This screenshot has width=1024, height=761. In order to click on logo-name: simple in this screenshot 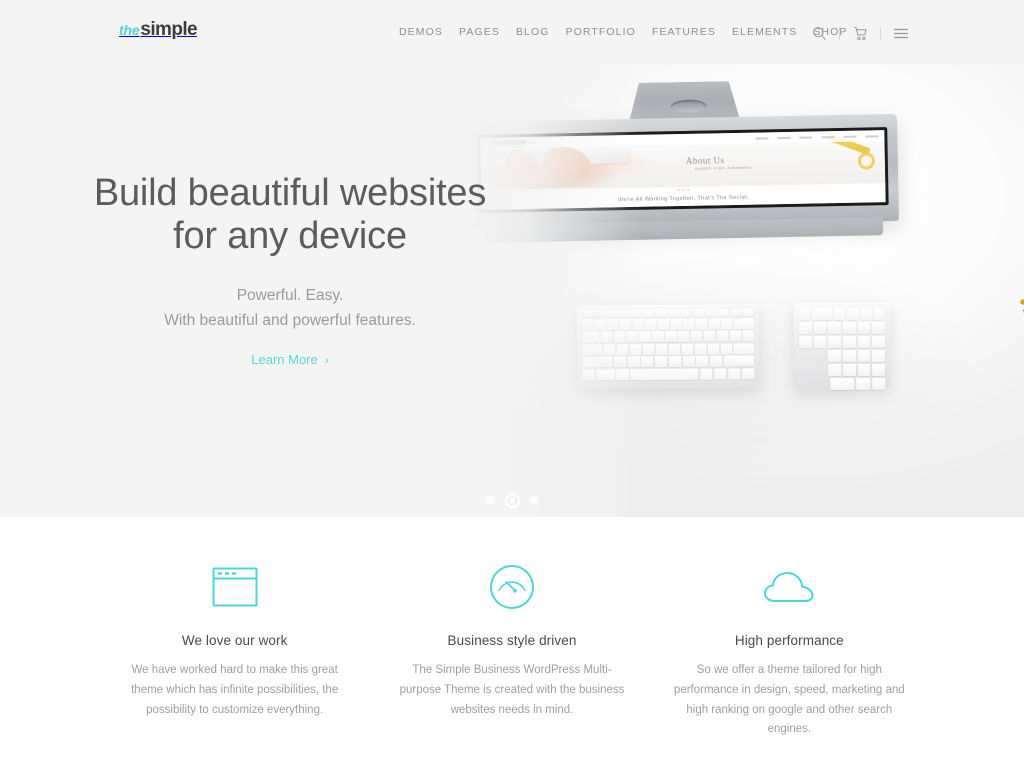, I will do `click(168, 29)`.